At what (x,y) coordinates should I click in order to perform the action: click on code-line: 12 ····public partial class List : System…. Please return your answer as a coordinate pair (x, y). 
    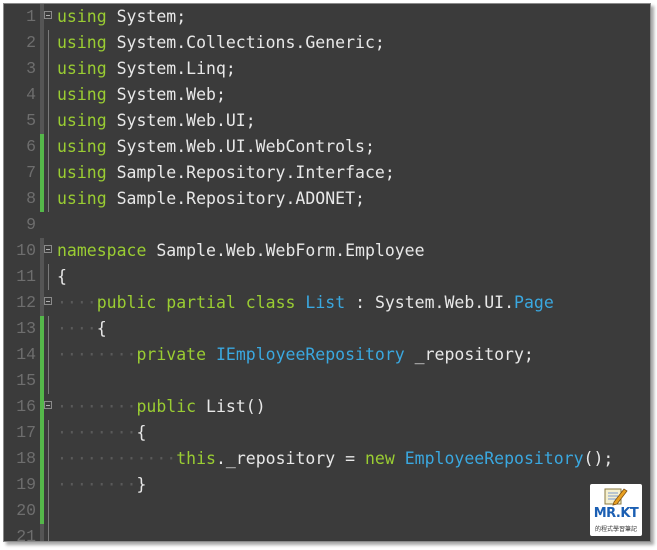
    Looking at the image, I should click on (327, 303).